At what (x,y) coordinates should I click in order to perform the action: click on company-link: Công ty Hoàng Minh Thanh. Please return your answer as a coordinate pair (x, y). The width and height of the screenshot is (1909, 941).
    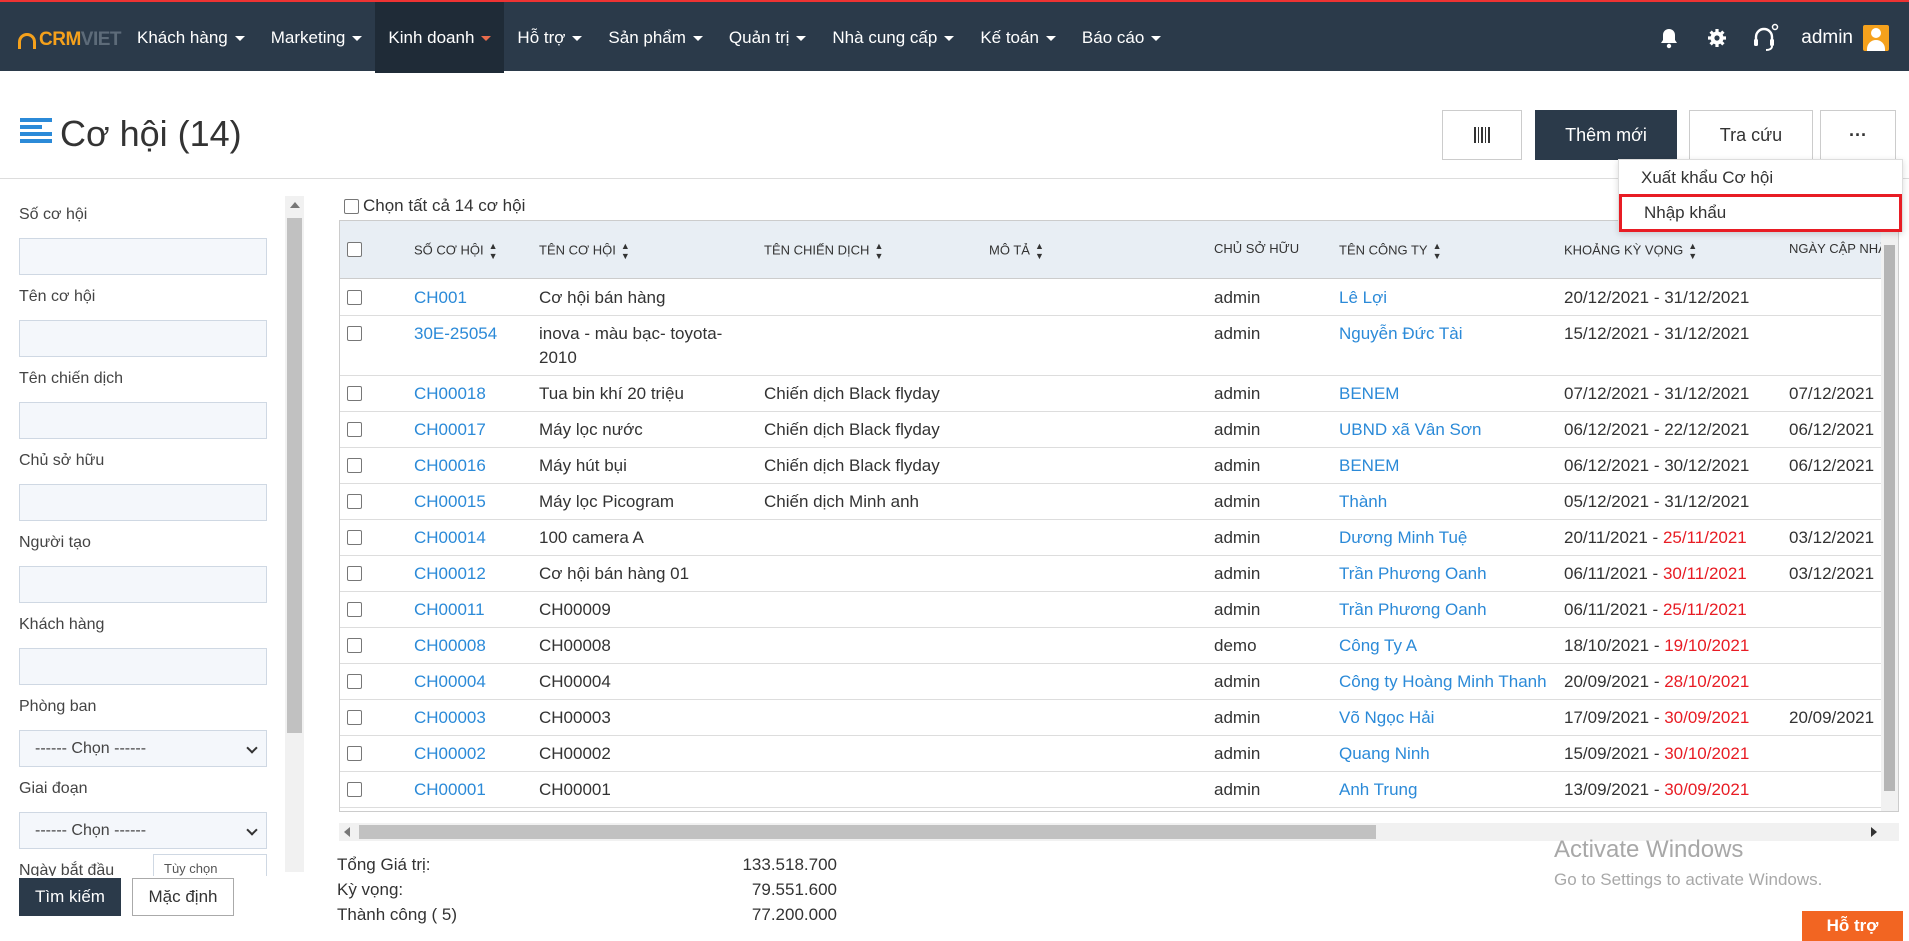
    Looking at the image, I should click on (1443, 682).